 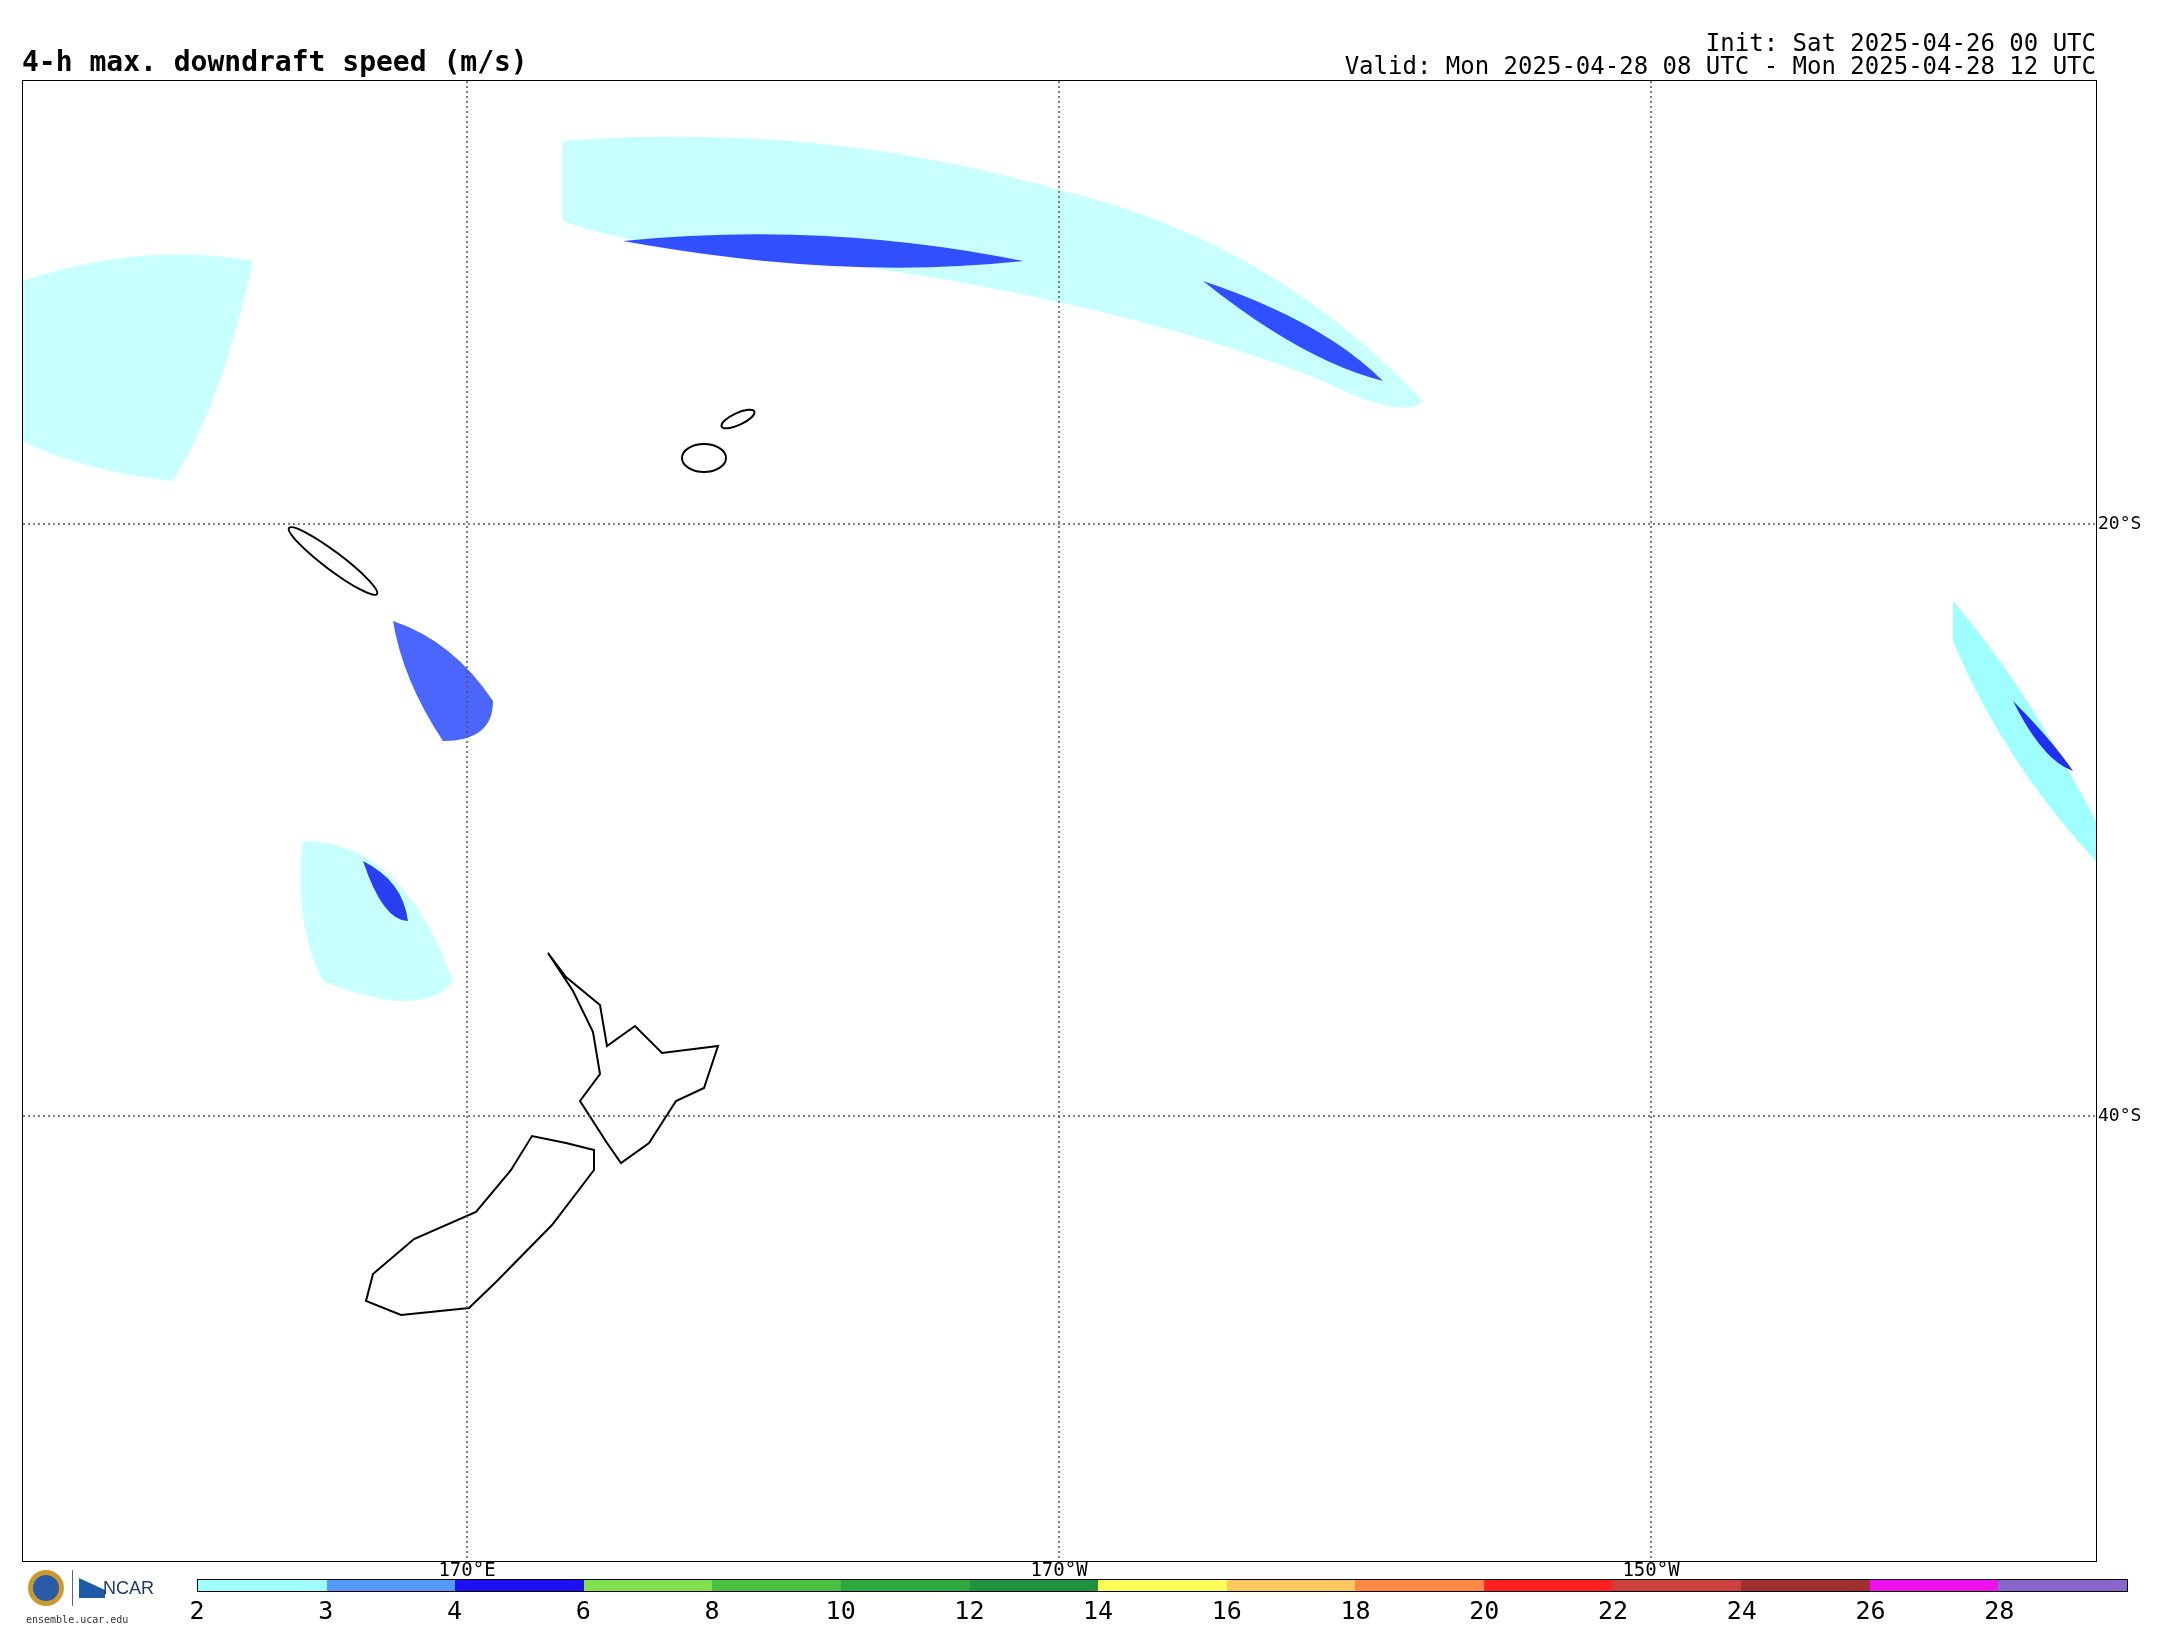 What do you see at coordinates (1900, 43) in the screenshot?
I see `init-time: Init: Sat 2025-04-26 00 UTC` at bounding box center [1900, 43].